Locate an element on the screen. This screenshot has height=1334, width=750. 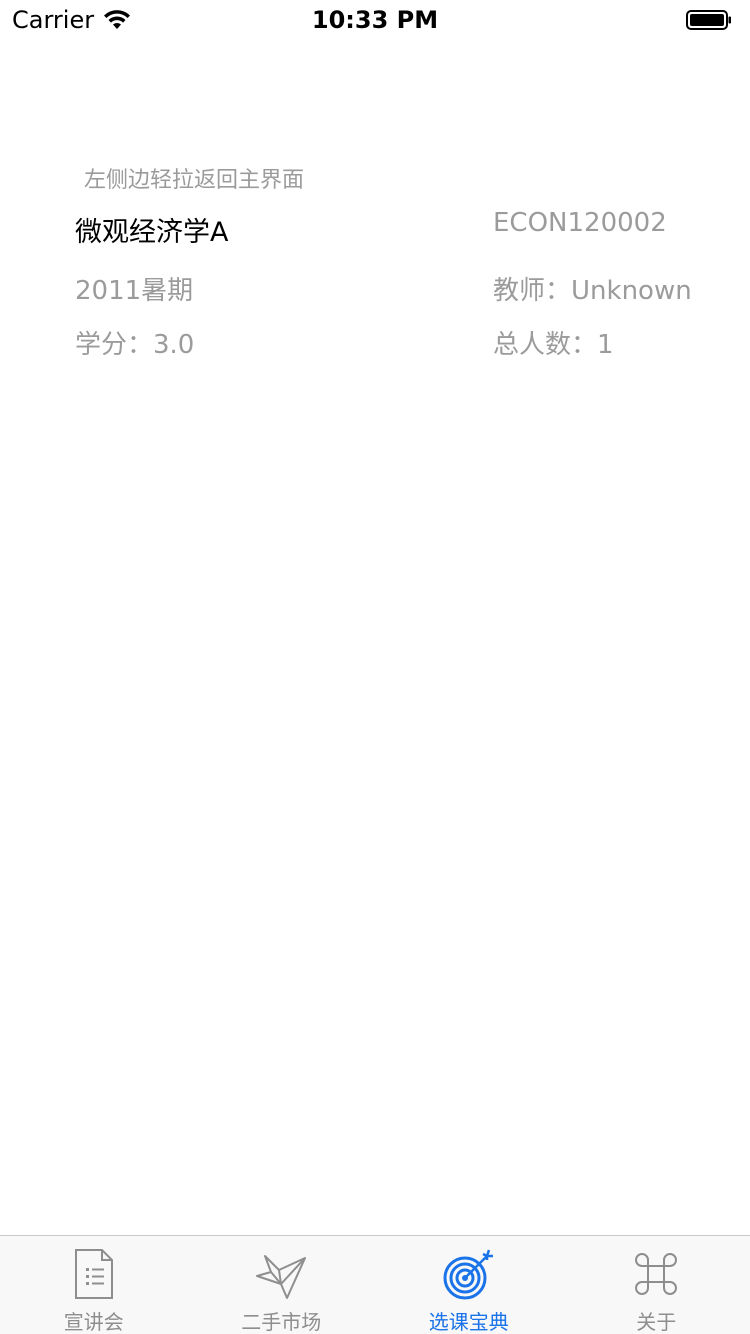
course-teacher: 教师：Unknown is located at coordinates (592, 291).